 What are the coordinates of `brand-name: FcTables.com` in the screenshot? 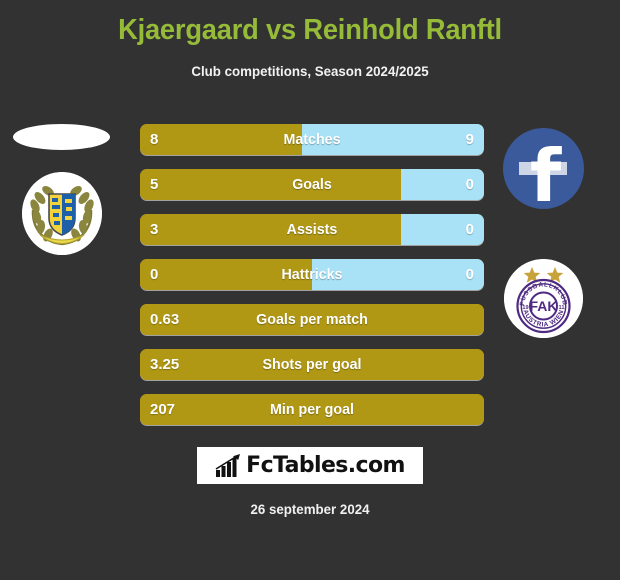 It's located at (325, 465).